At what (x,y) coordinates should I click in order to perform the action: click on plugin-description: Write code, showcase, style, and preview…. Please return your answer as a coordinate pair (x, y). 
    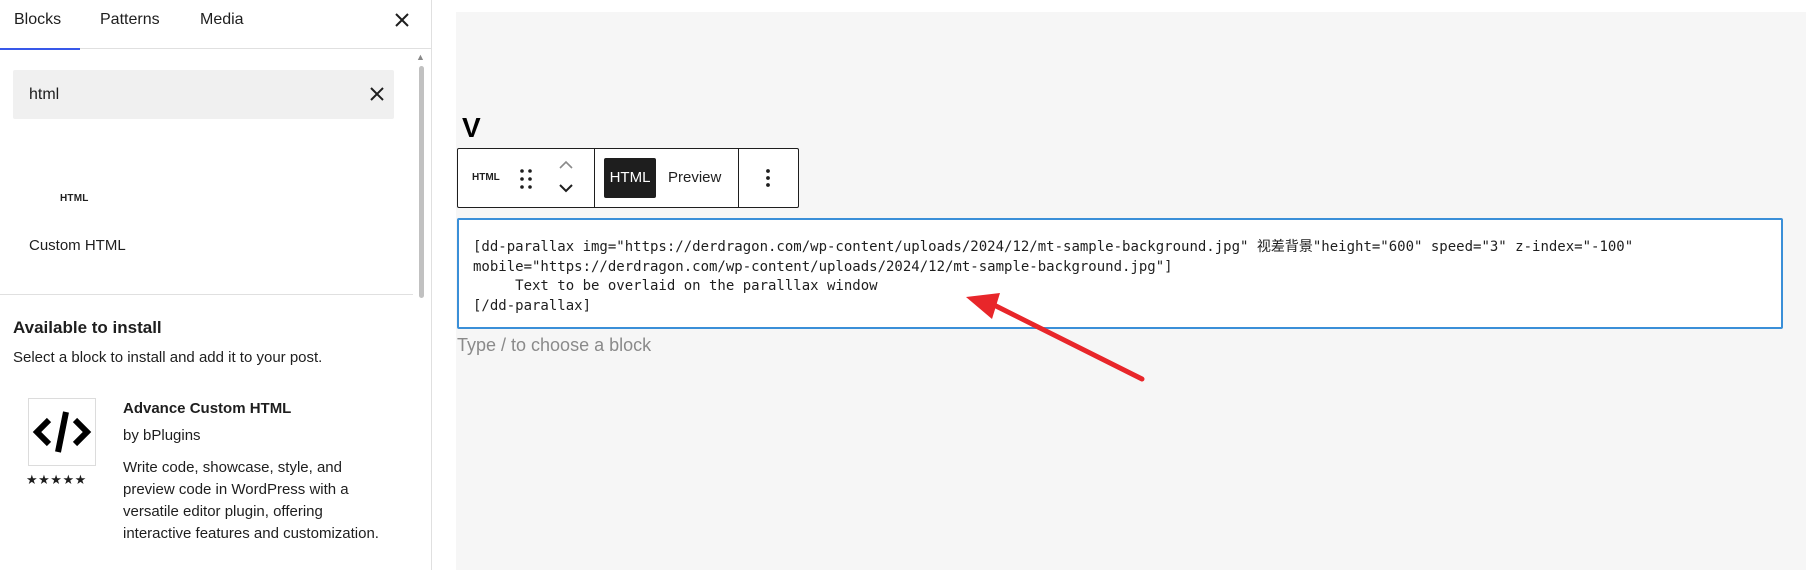
    Looking at the image, I should click on (251, 500).